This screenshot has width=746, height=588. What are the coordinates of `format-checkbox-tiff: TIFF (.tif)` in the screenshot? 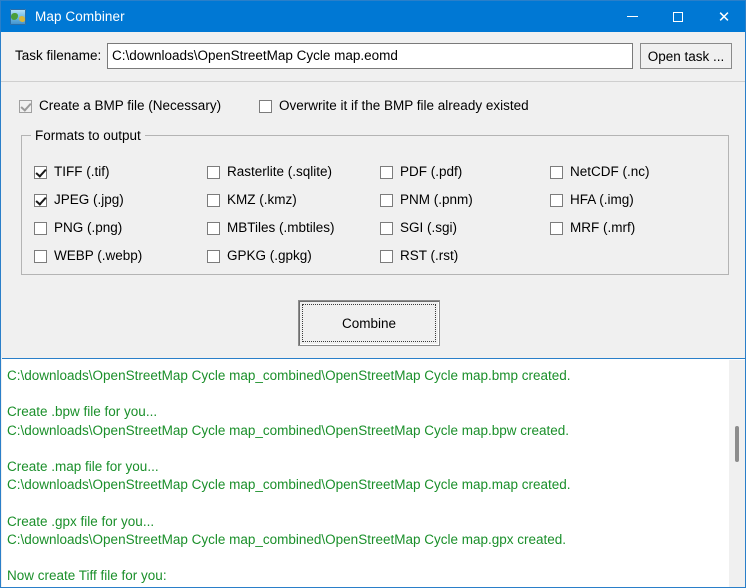 It's located at (71, 172).